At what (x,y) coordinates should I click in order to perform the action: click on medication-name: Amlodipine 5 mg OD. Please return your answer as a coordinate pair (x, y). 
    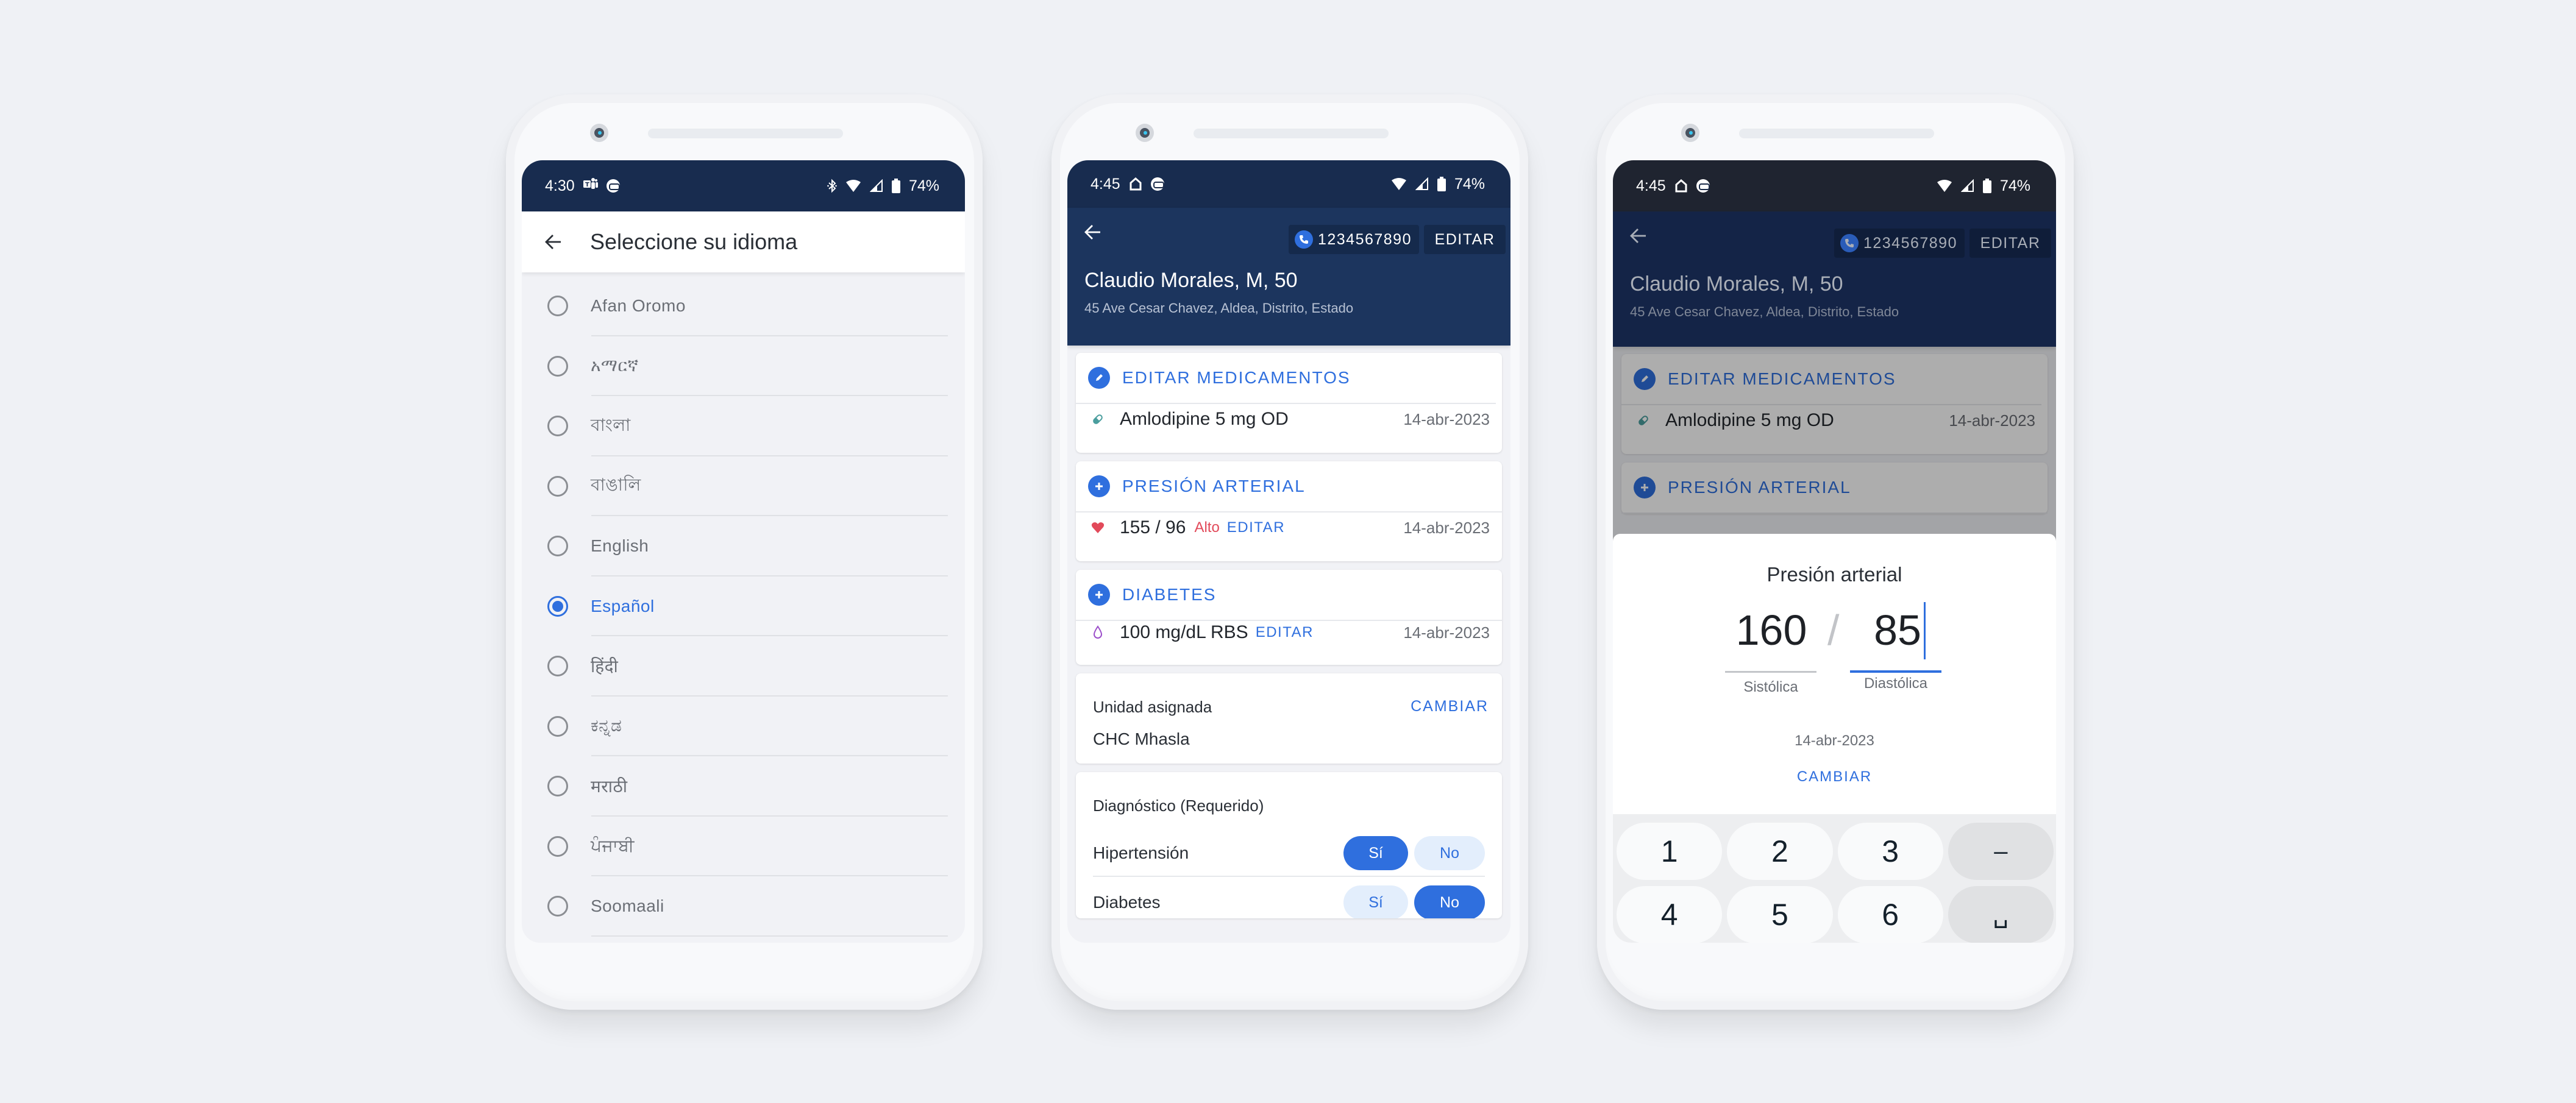
    Looking at the image, I should click on (1204, 419).